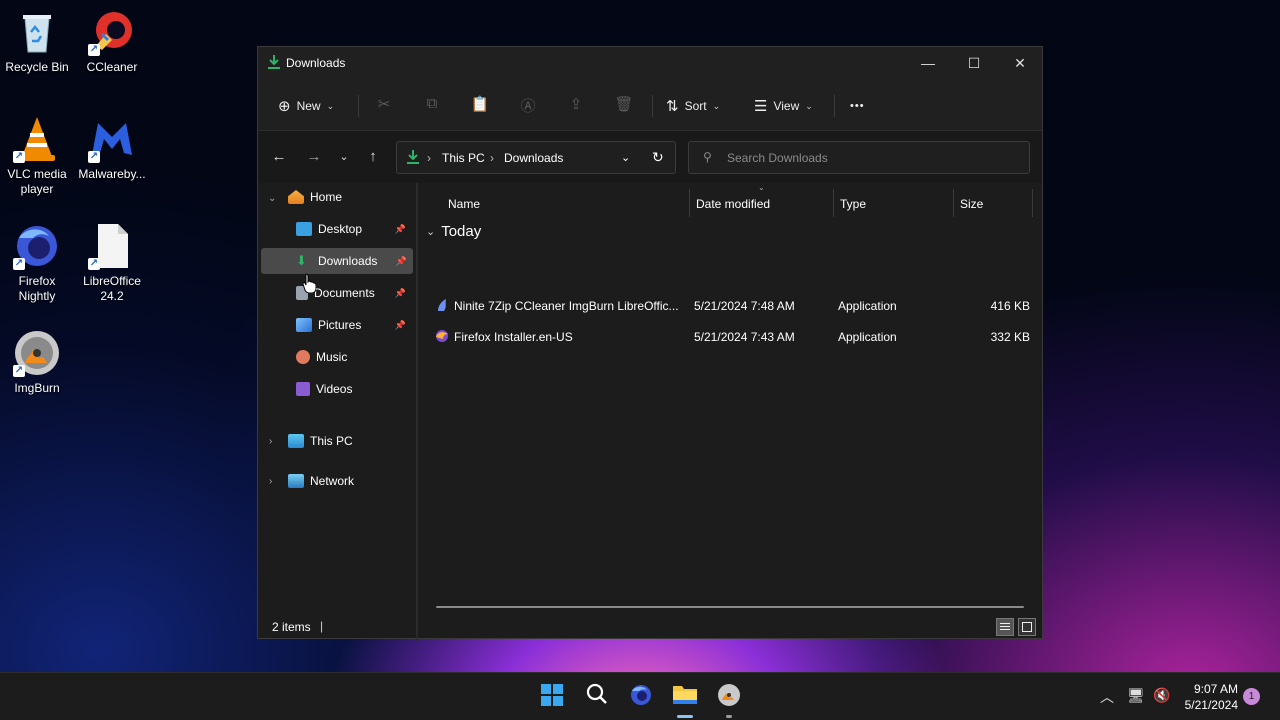 The width and height of the screenshot is (1280, 720). I want to click on file-size: 332 KB, so click(1010, 337).